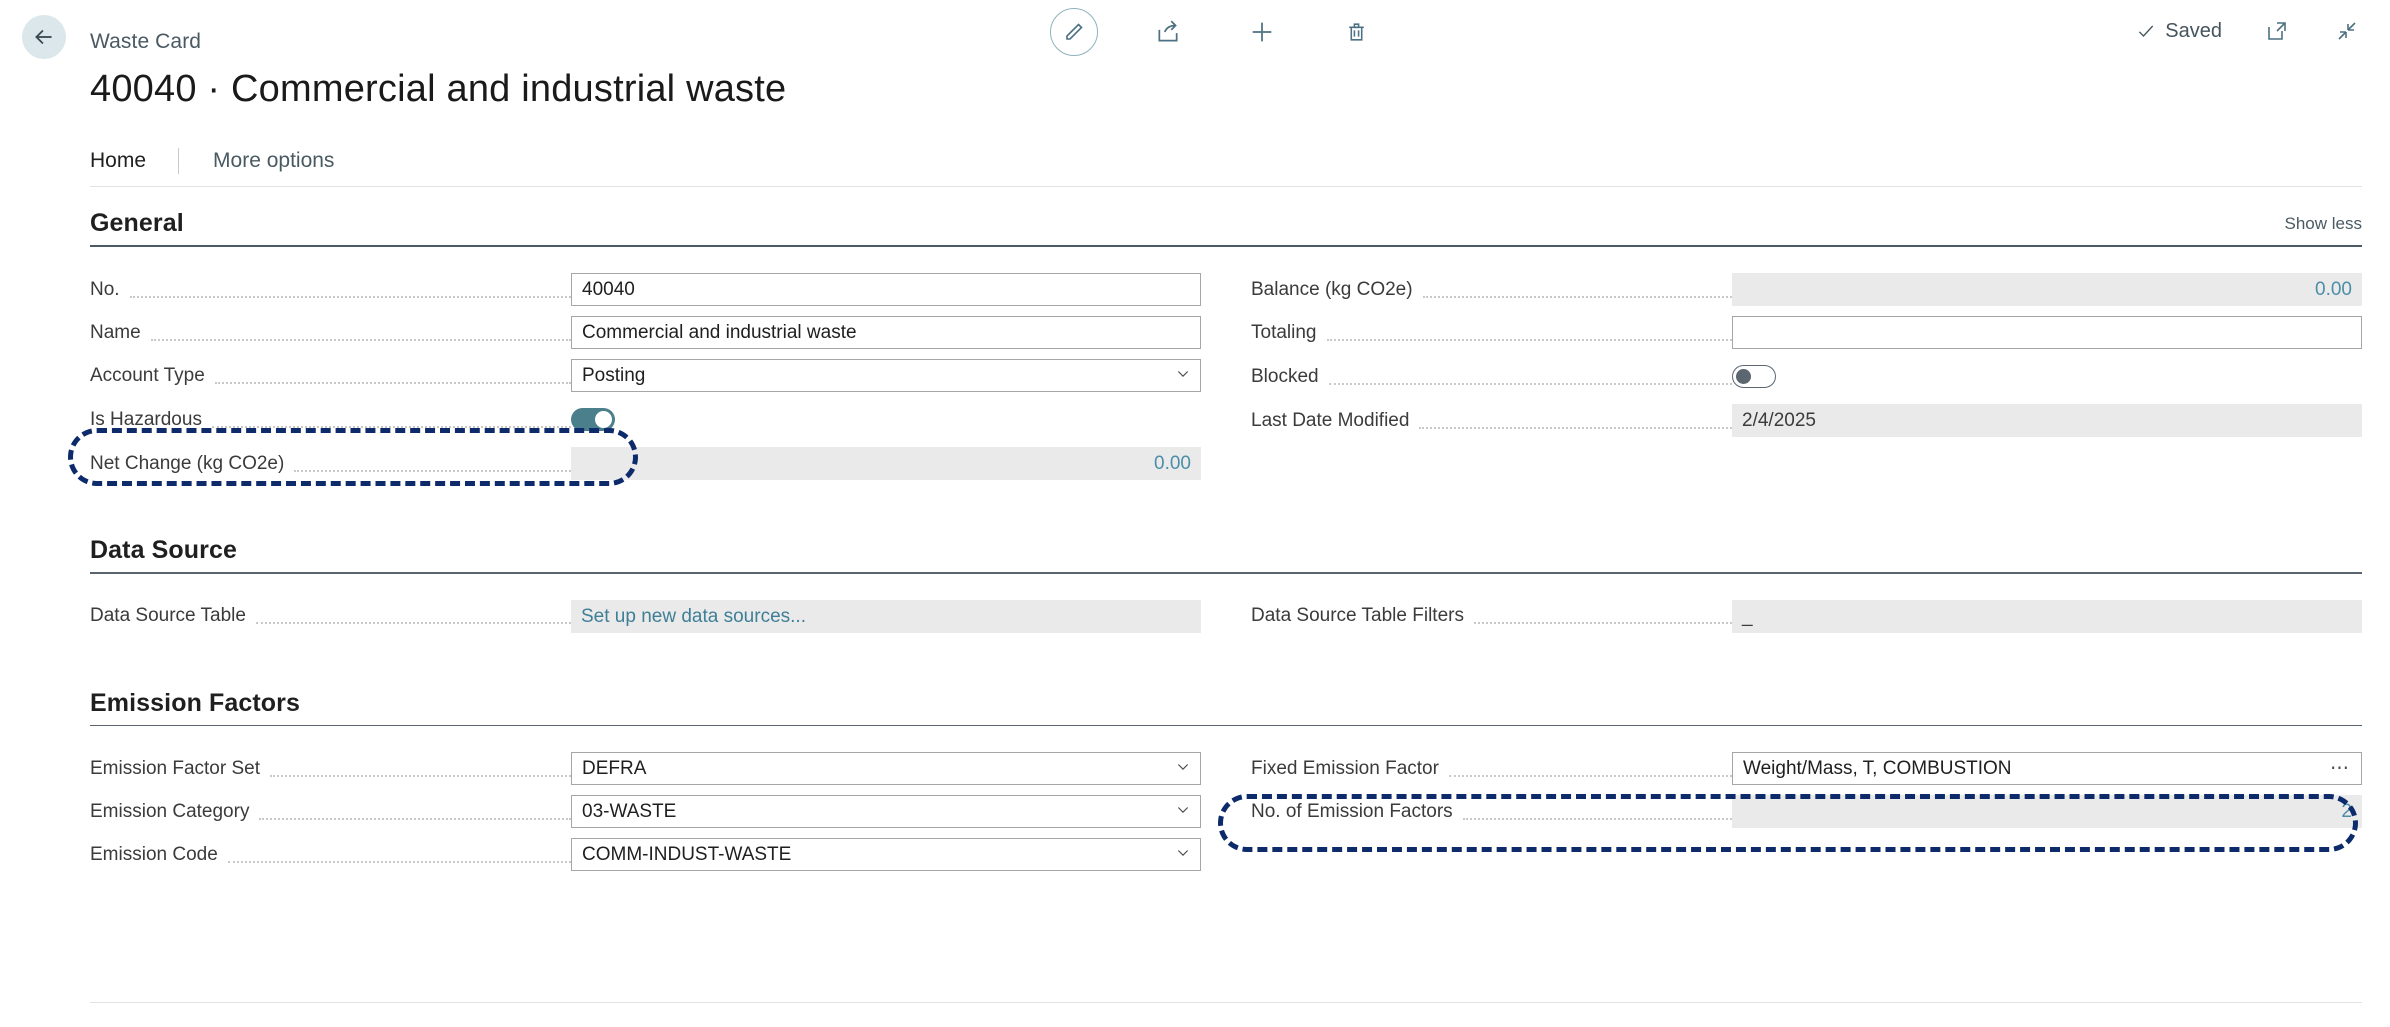 The height and width of the screenshot is (1027, 2390). I want to click on field-label-balance: Balance (kg CO2e), so click(1332, 289).